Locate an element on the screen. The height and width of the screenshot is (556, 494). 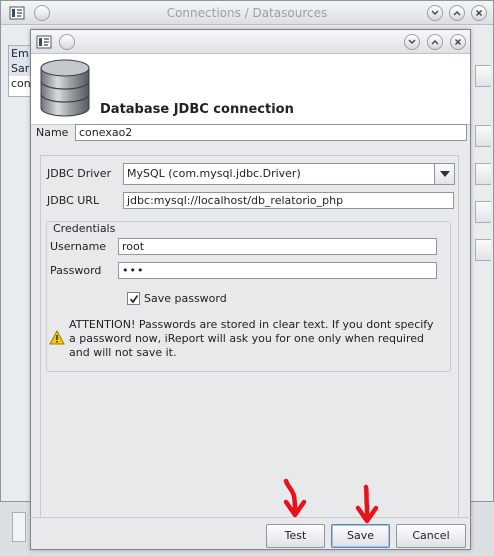
cancel-button: Cancel is located at coordinates (431, 536).